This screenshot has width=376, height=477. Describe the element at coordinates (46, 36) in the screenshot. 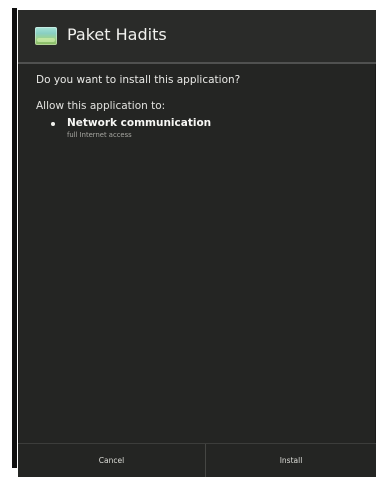

I see `app-icon` at that location.